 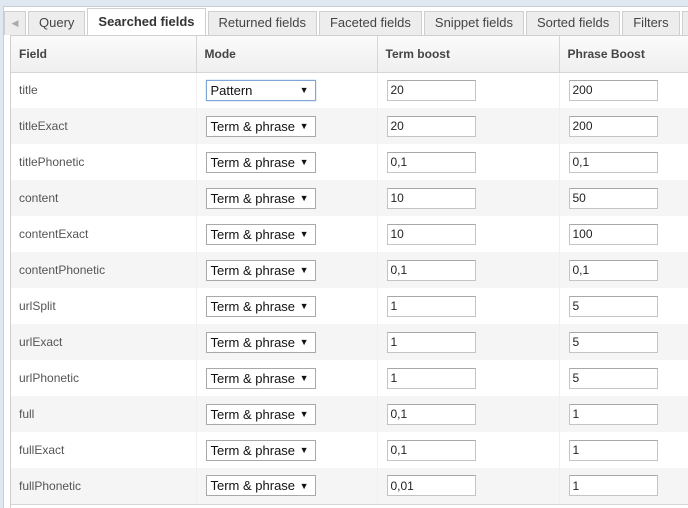 I want to click on table-row: title Pattern ▼, so click(x=349, y=90).